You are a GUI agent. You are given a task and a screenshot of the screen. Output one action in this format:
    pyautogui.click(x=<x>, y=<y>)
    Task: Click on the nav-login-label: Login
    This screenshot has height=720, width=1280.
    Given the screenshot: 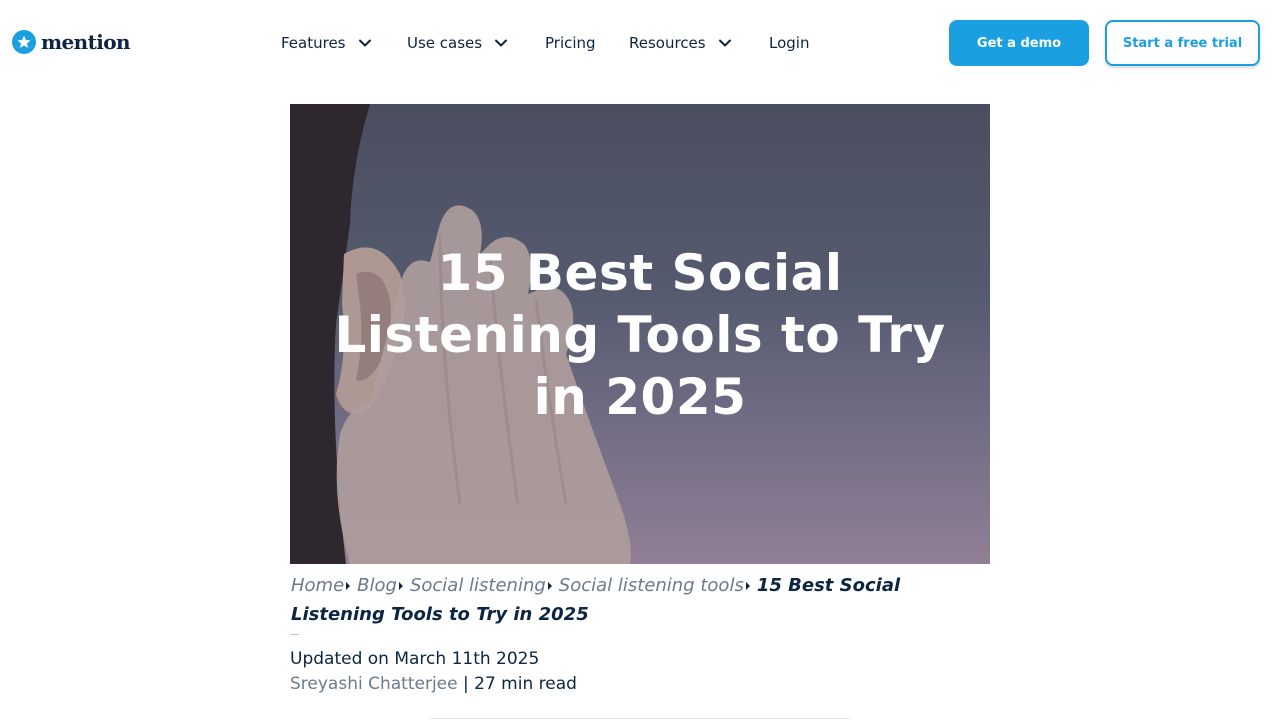 What is the action you would take?
    pyautogui.click(x=789, y=43)
    